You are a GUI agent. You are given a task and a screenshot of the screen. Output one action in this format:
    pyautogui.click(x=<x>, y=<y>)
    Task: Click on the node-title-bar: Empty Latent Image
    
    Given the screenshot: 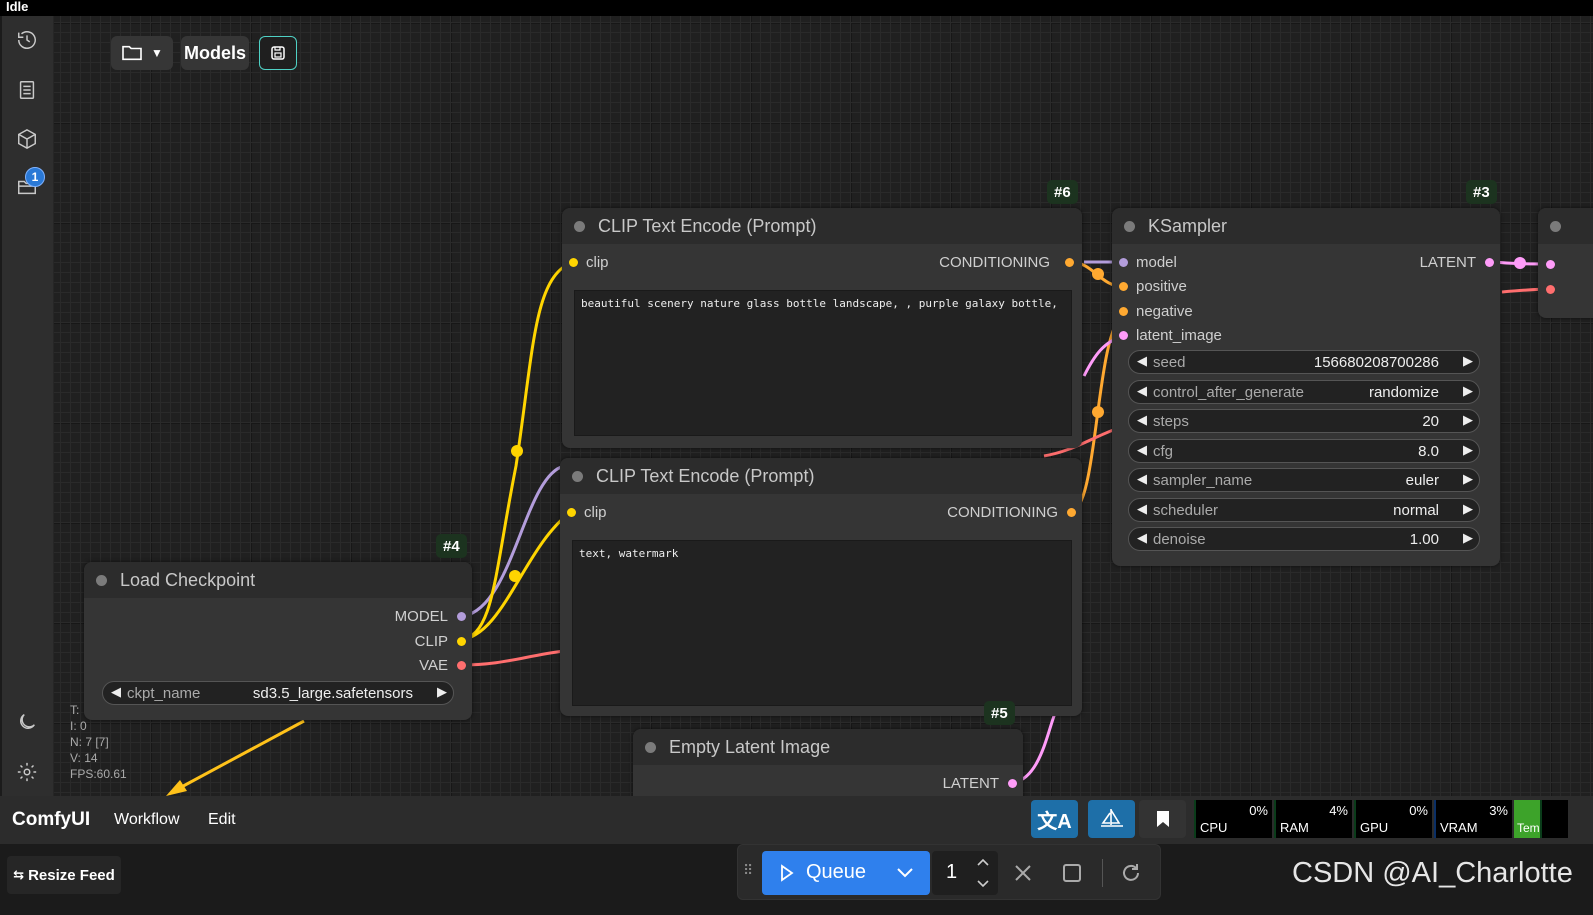 What is the action you would take?
    pyautogui.click(x=828, y=747)
    